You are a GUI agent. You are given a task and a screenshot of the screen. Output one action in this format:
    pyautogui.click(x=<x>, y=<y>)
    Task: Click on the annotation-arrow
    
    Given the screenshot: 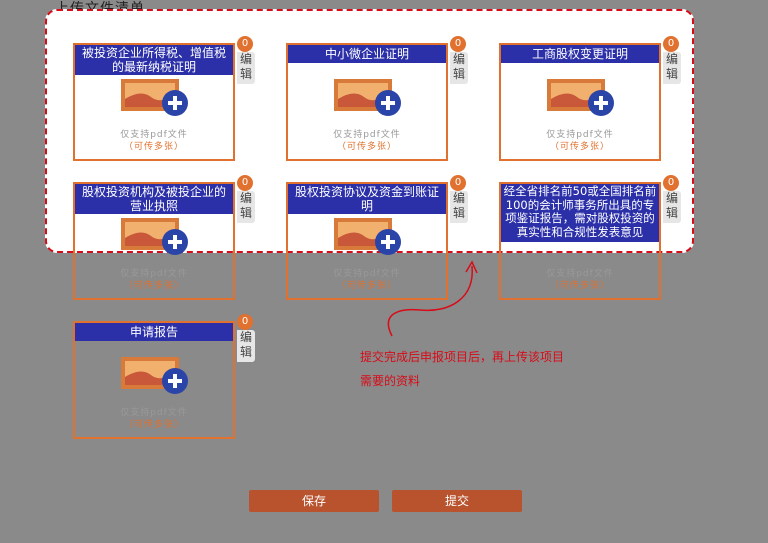 What is the action you would take?
    pyautogui.click(x=432, y=298)
    